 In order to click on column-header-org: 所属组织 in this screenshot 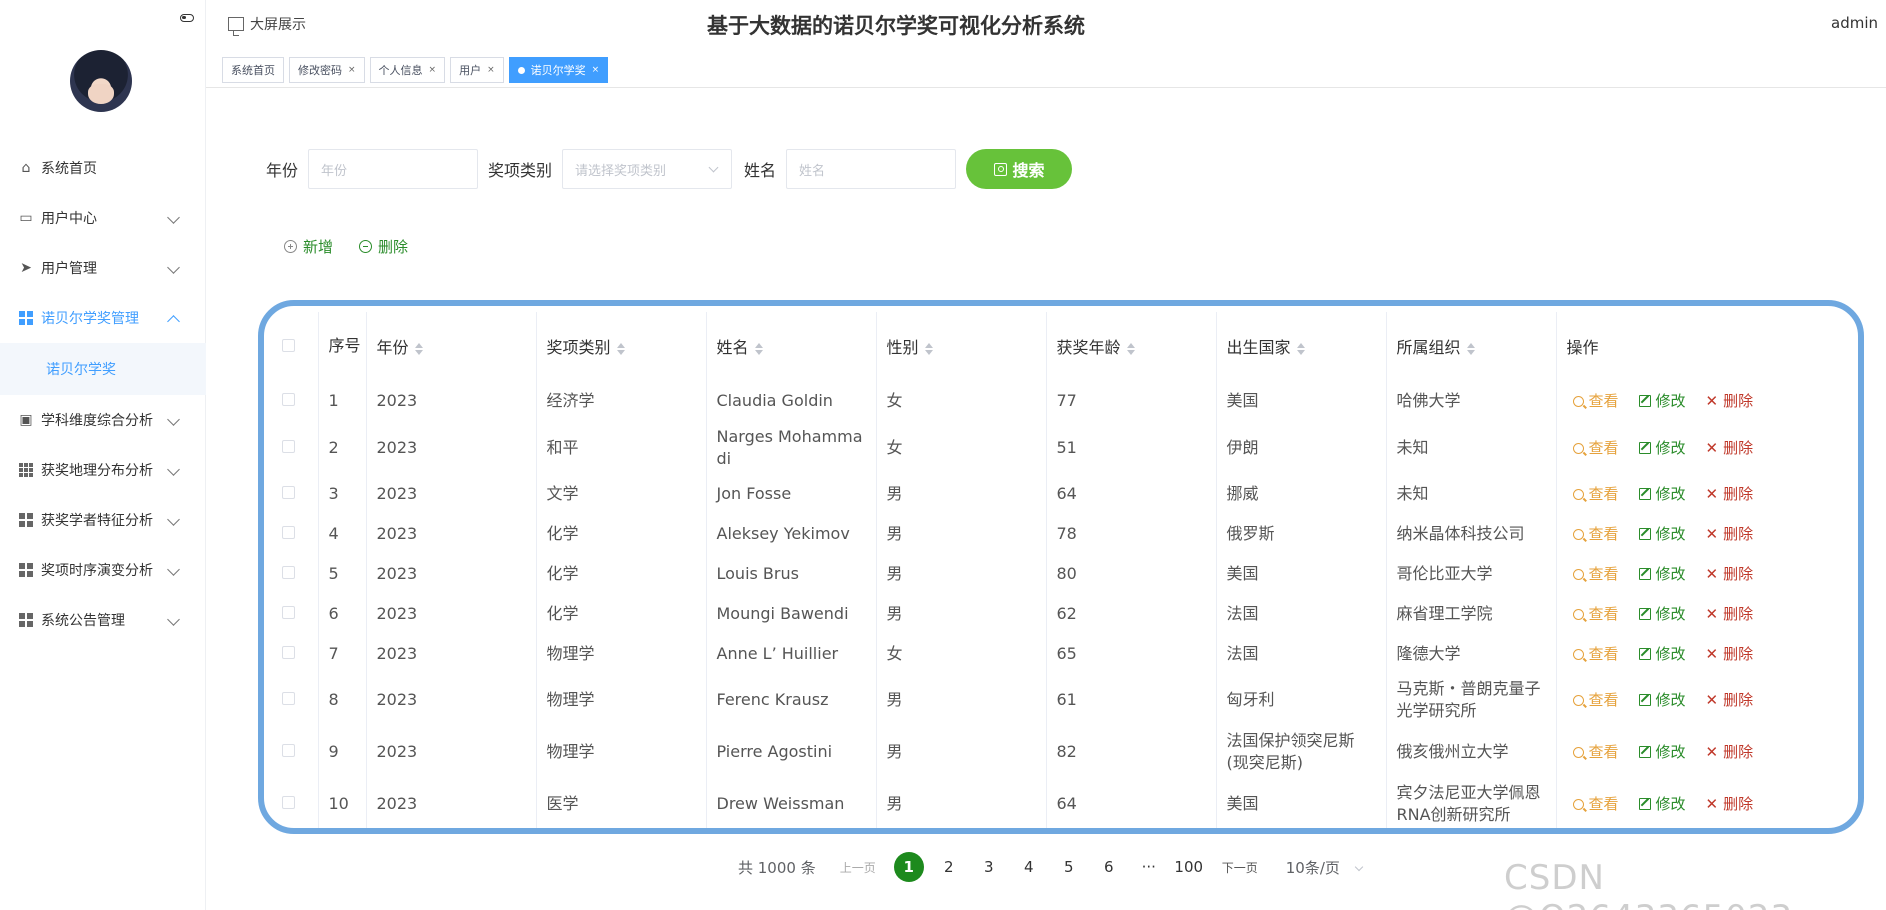, I will do `click(1471, 346)`.